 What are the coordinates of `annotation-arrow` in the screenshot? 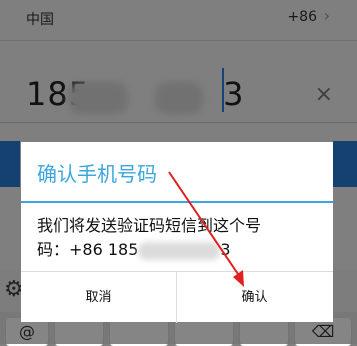 It's located at (206, 229).